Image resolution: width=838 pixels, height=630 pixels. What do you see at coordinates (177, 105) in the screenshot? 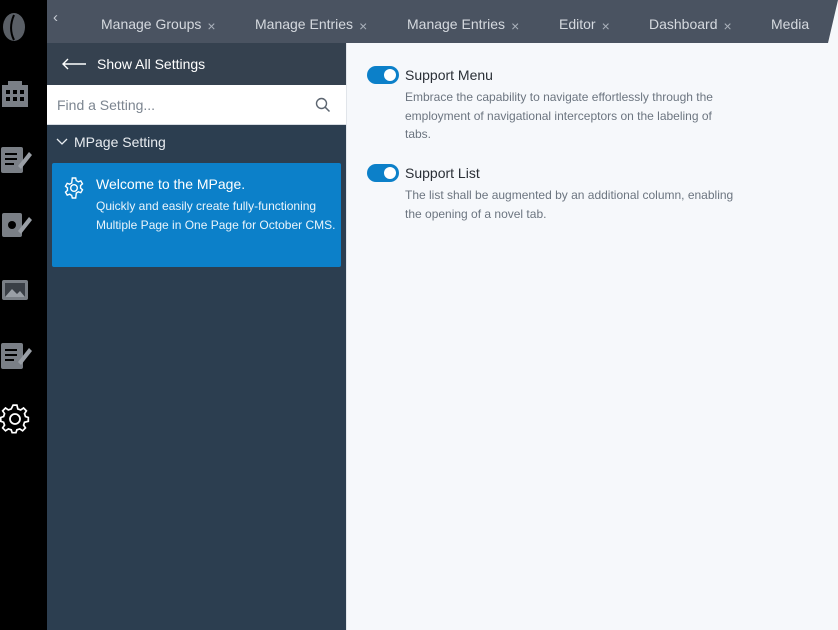
I see `search-input` at bounding box center [177, 105].